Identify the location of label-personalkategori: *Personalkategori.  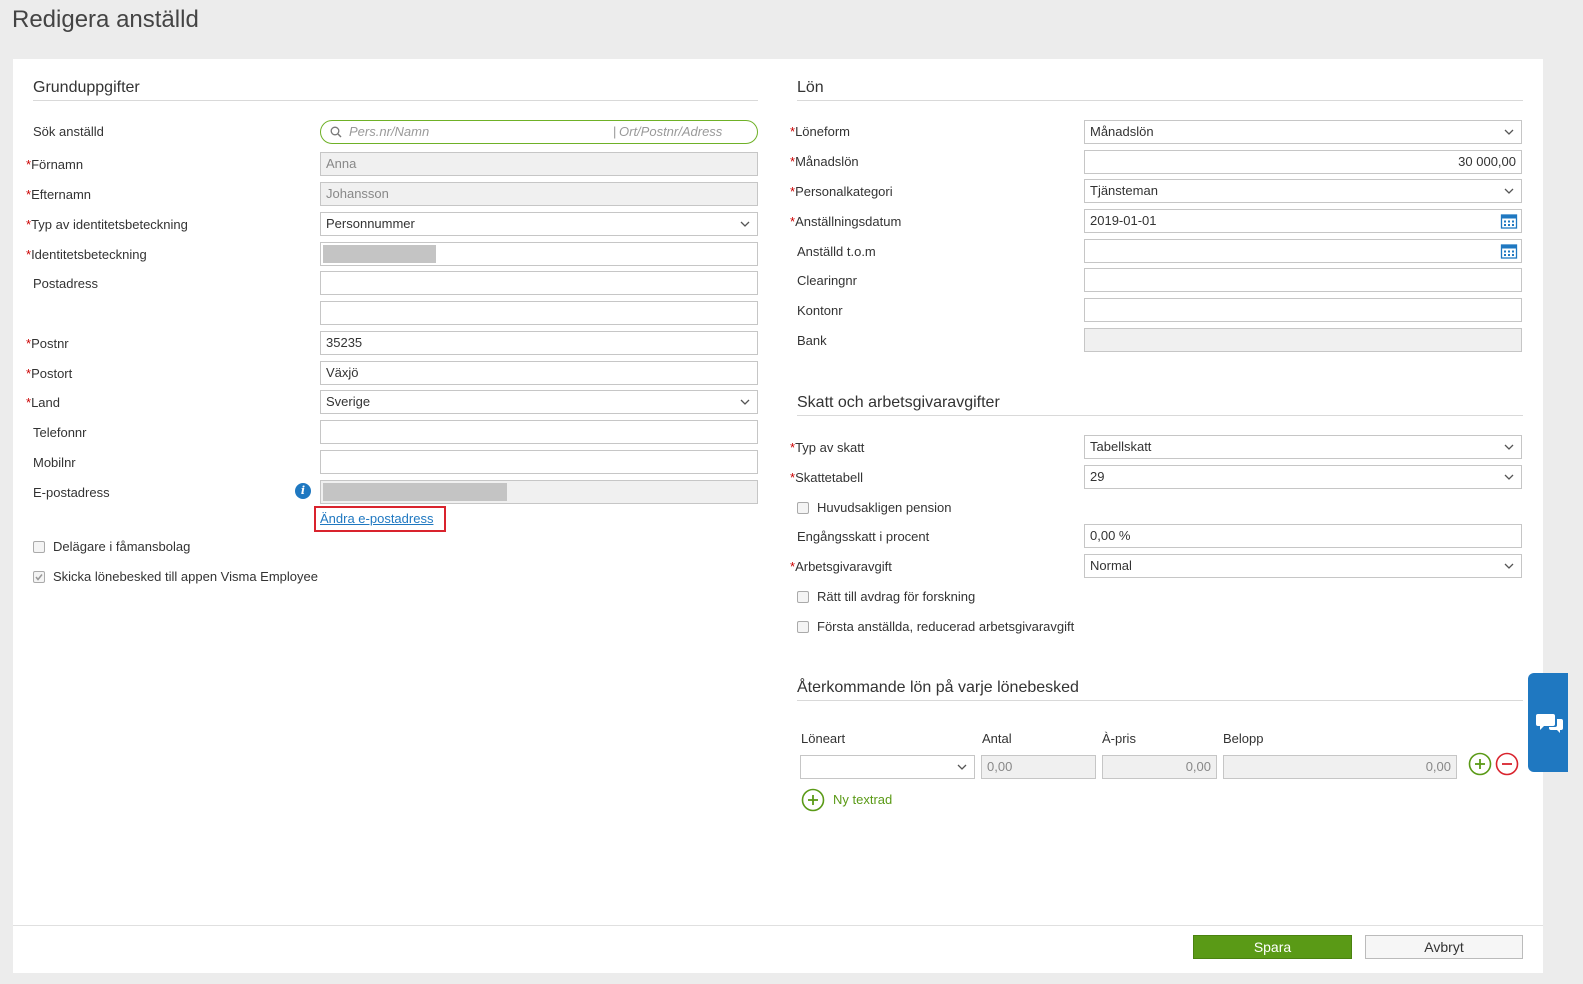
(841, 191).